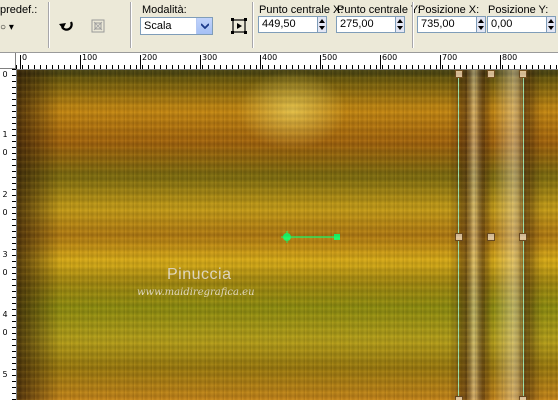 The height and width of the screenshot is (400, 558). Describe the element at coordinates (5, 314) in the screenshot. I see `ruler-label: 4` at that location.